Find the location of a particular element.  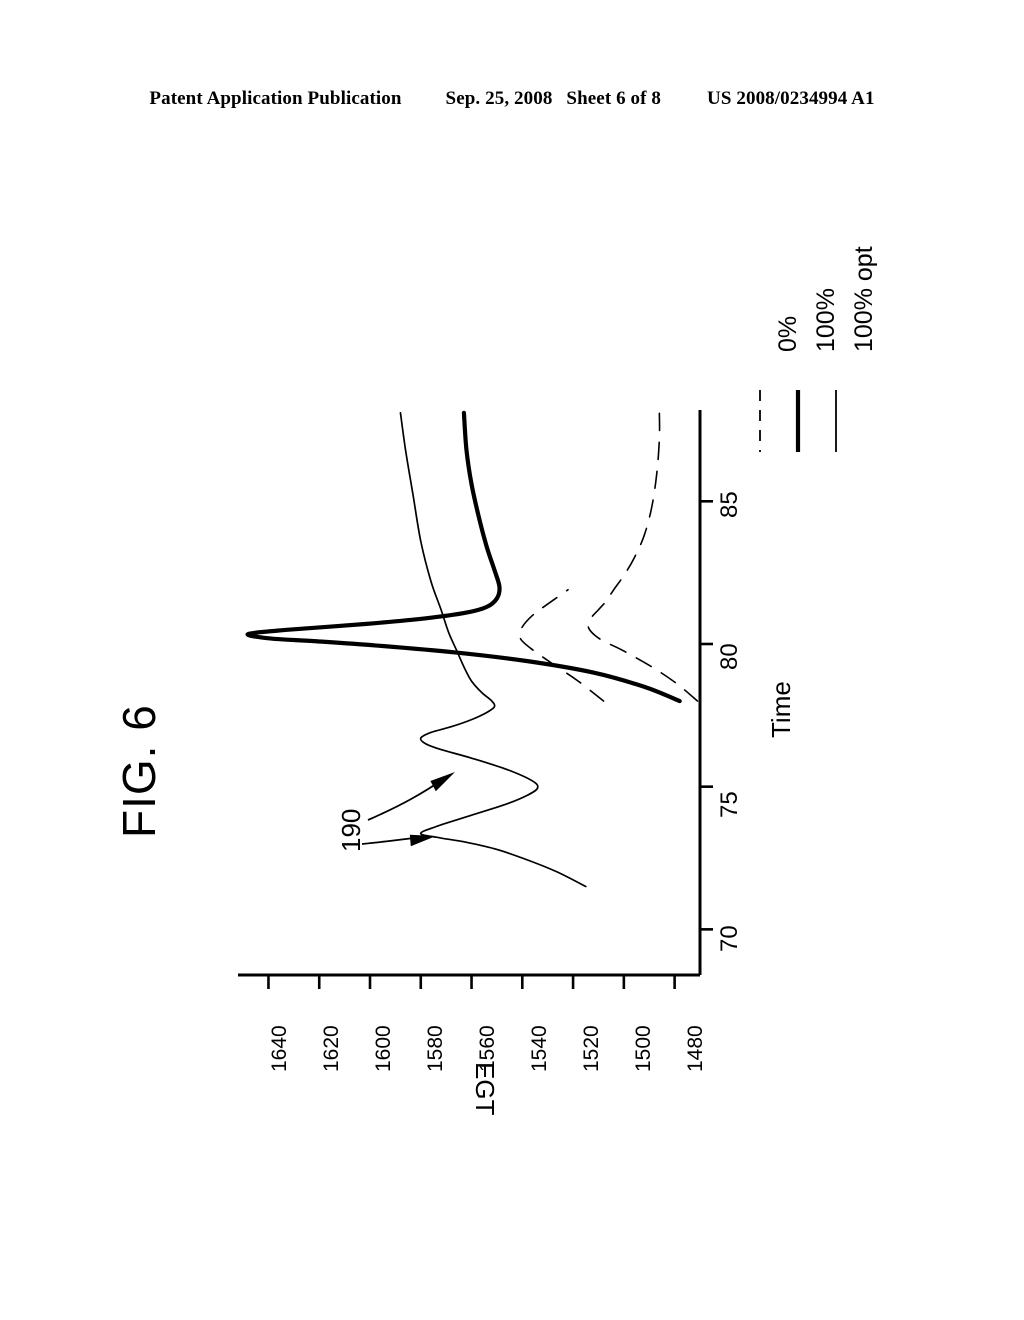

series-0- is located at coordinates (643, 557).